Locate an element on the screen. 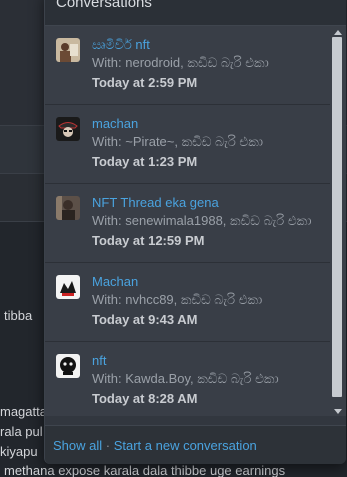 The height and width of the screenshot is (477, 347). start-new-conversation-link: Start a new conversation is located at coordinates (185, 445).